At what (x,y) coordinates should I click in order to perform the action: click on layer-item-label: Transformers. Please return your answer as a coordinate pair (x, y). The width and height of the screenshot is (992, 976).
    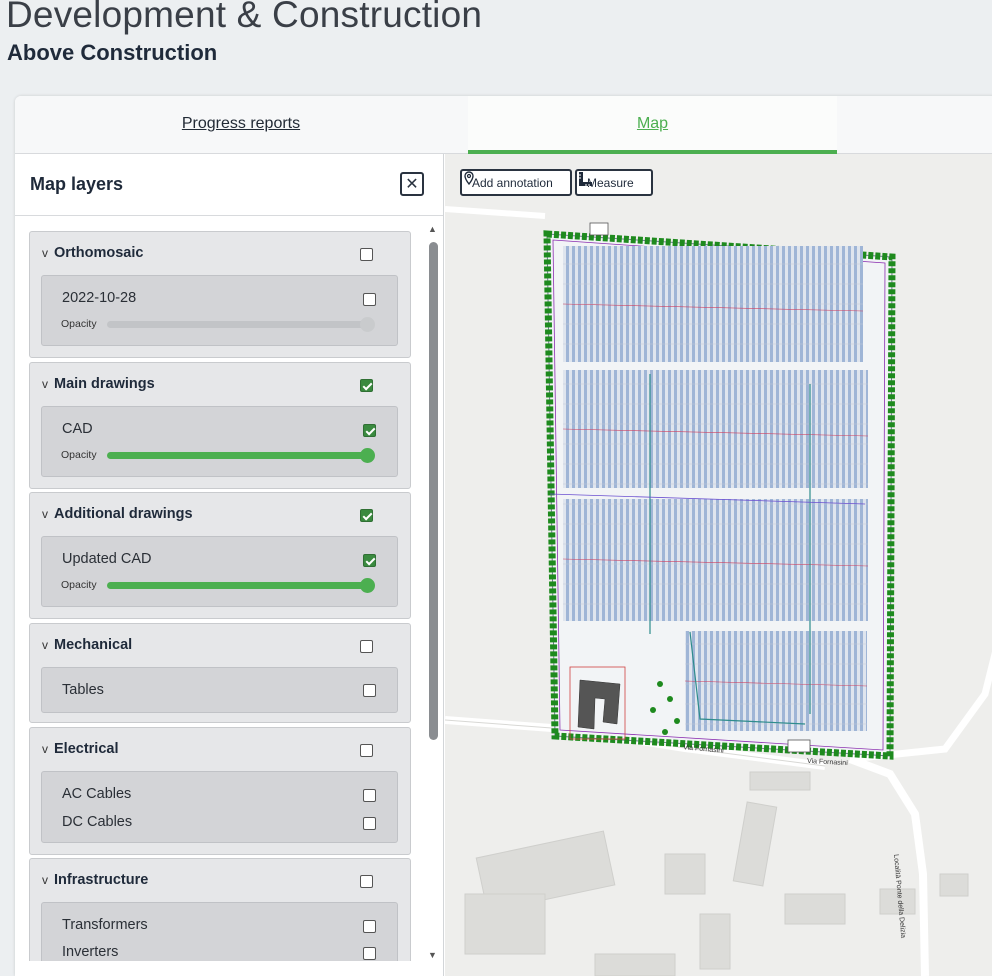
    Looking at the image, I should click on (105, 925).